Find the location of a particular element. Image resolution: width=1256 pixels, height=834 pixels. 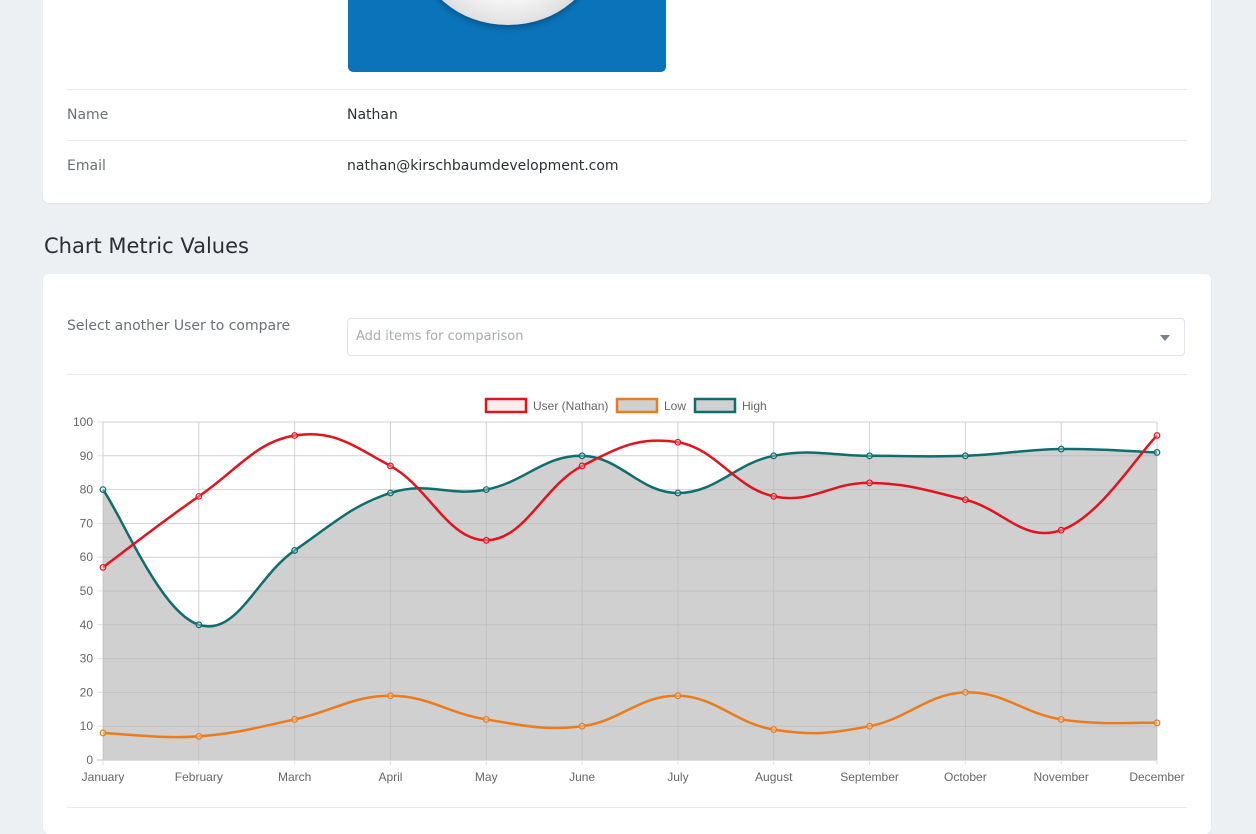

x-tick-label: November is located at coordinates (1061, 777).